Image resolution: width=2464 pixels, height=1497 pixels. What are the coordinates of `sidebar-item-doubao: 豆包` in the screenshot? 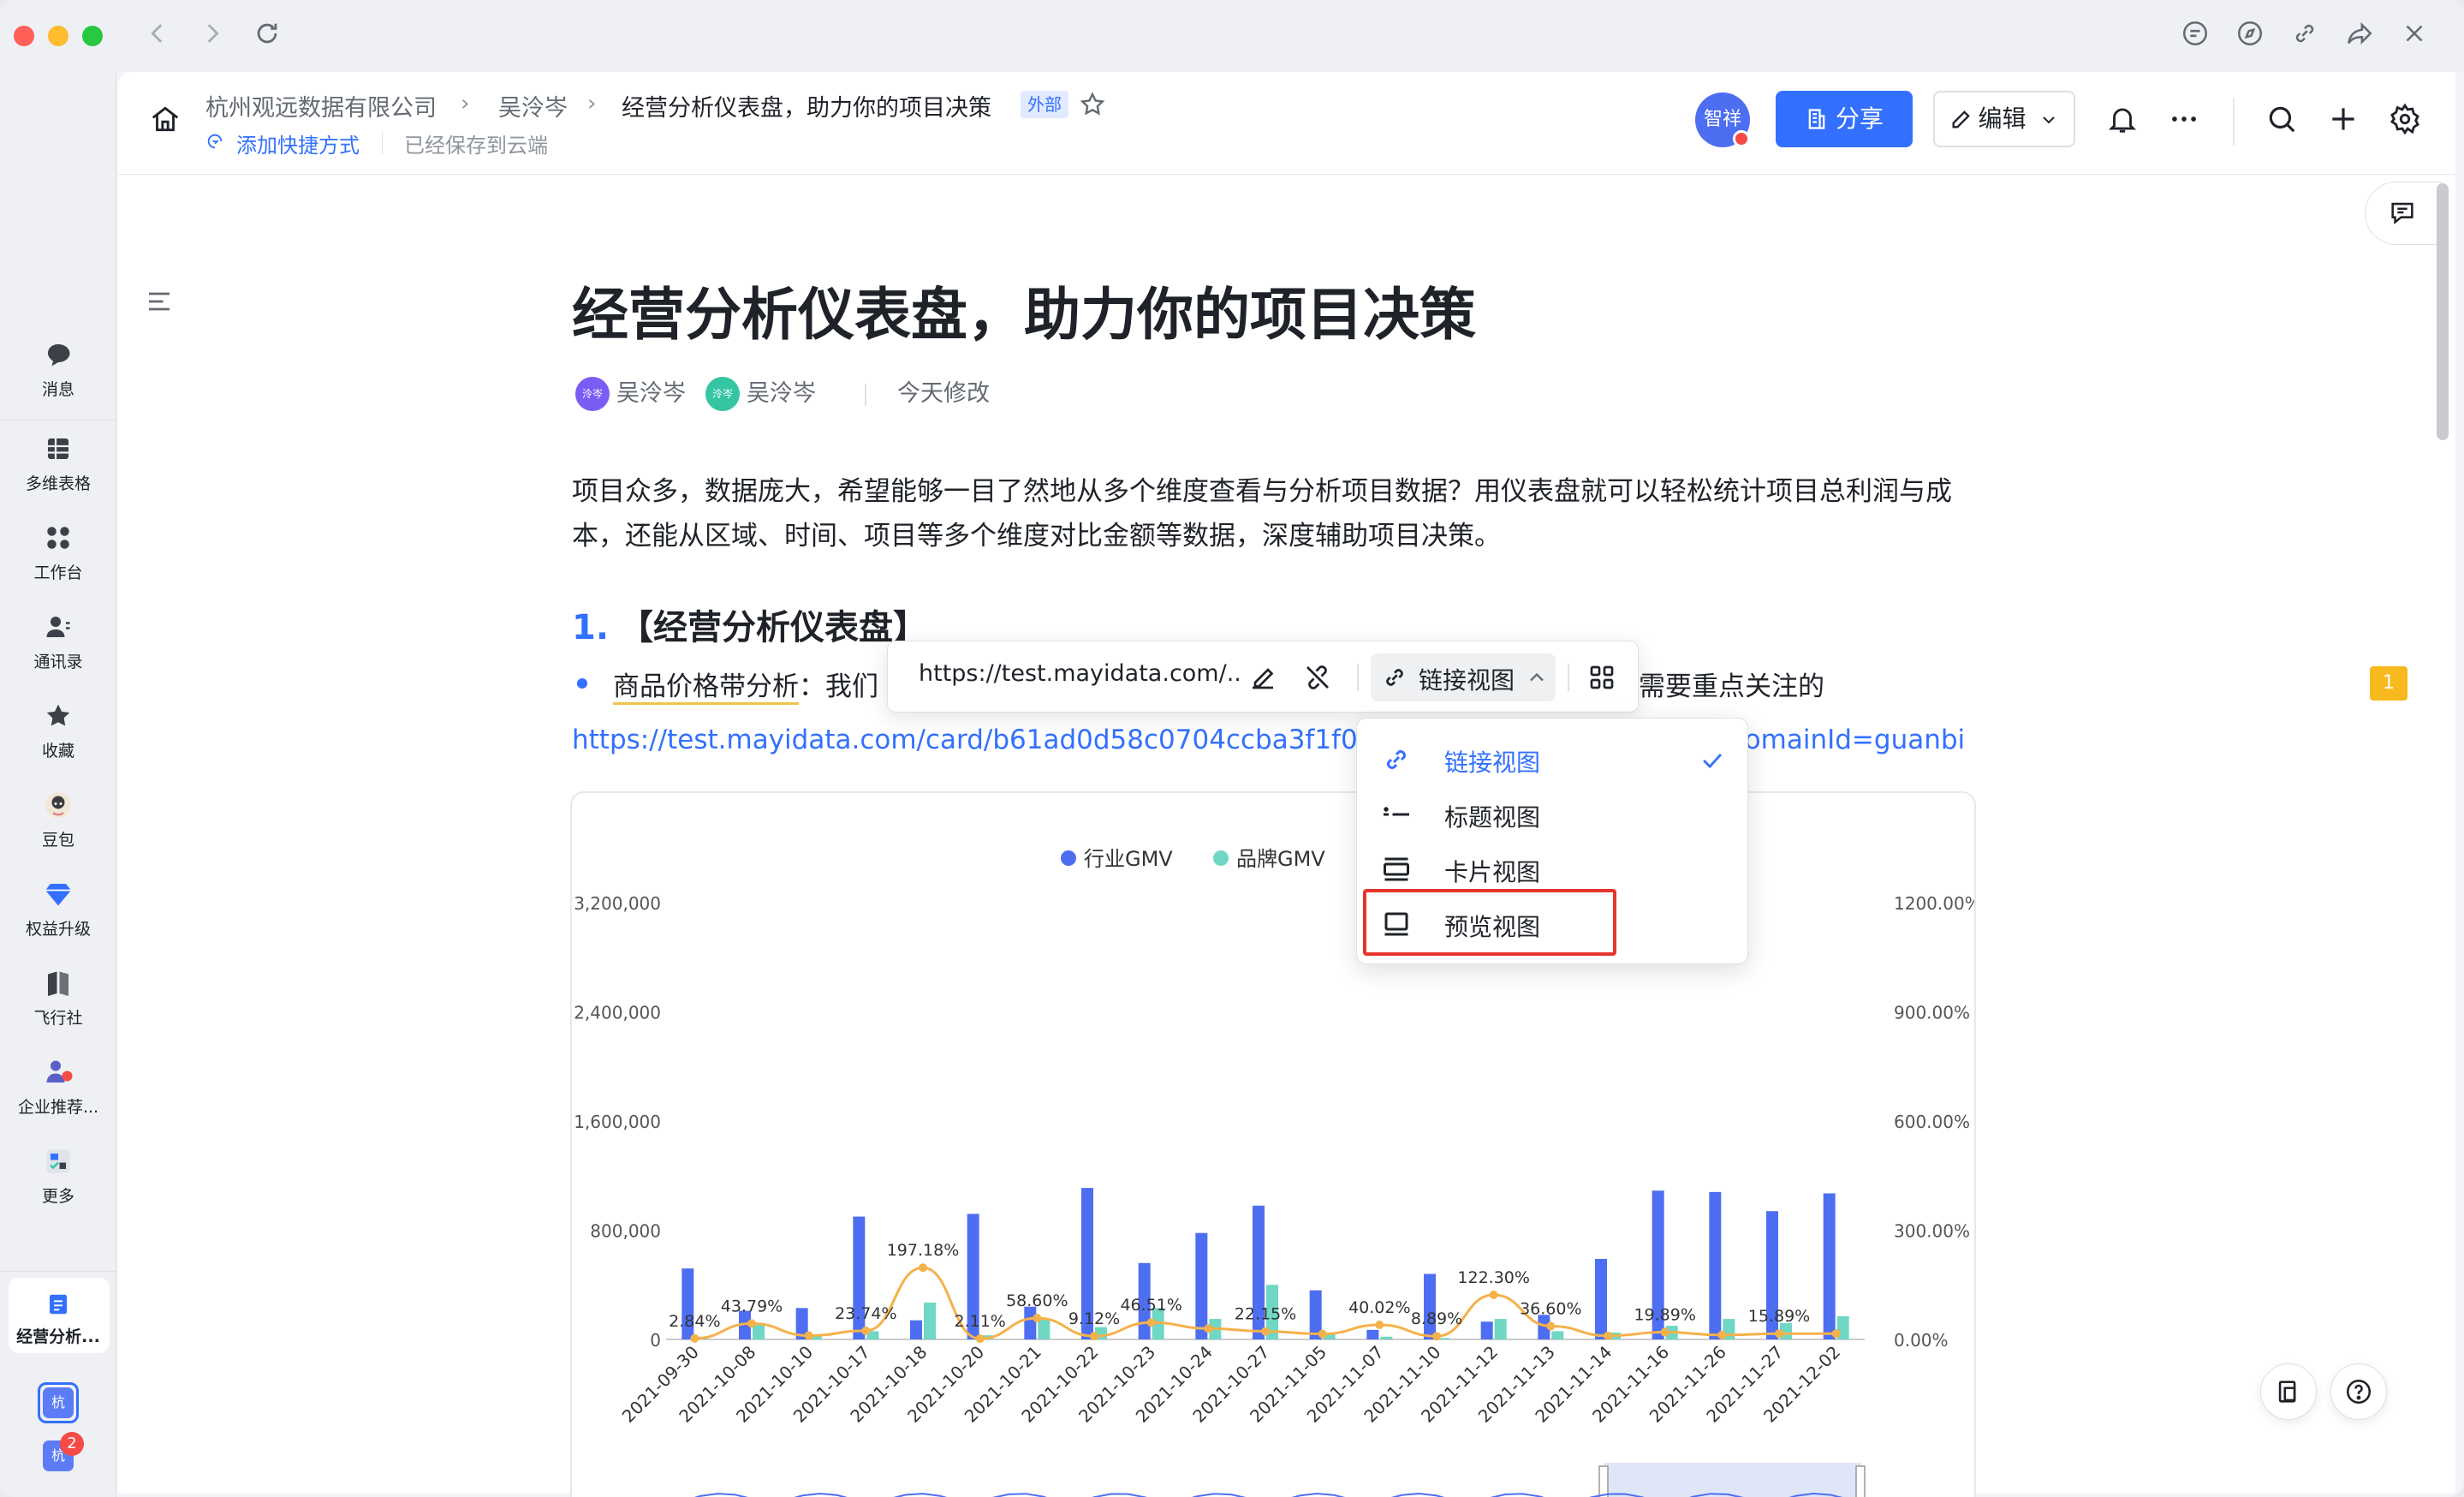 It's located at (58, 820).